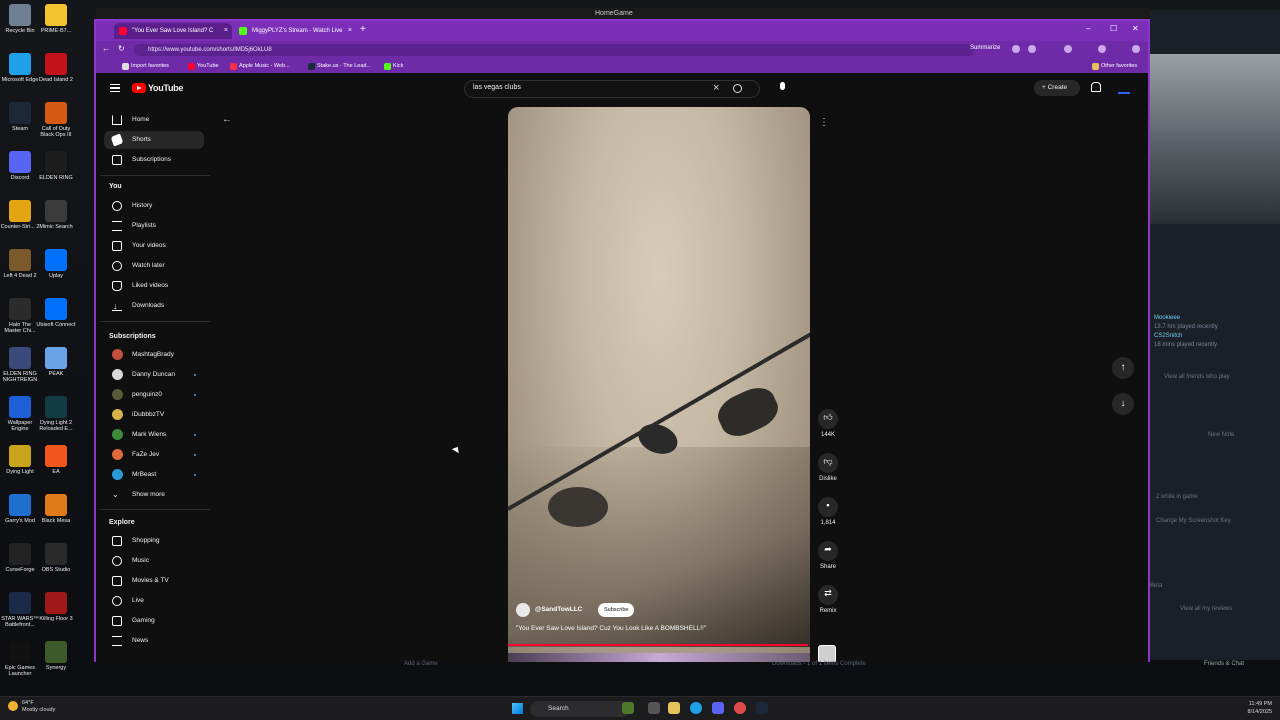  What do you see at coordinates (740, 708) in the screenshot?
I see `app-icon` at bounding box center [740, 708].